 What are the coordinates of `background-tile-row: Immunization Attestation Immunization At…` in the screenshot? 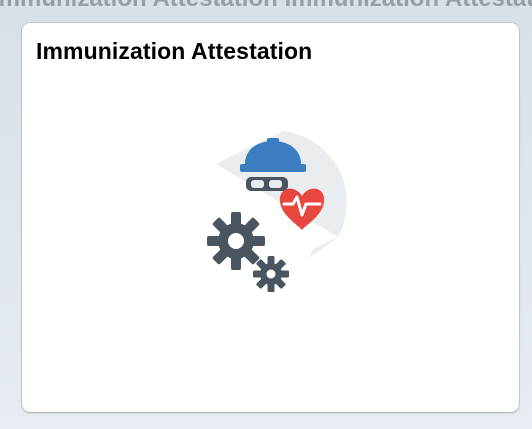 It's located at (266, 8).